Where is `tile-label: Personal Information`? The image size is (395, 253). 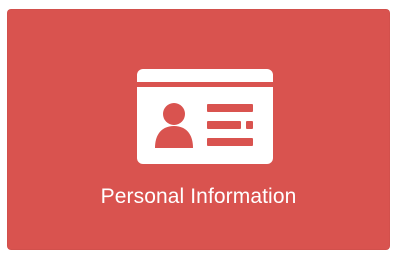 tile-label: Personal Information is located at coordinates (198, 196).